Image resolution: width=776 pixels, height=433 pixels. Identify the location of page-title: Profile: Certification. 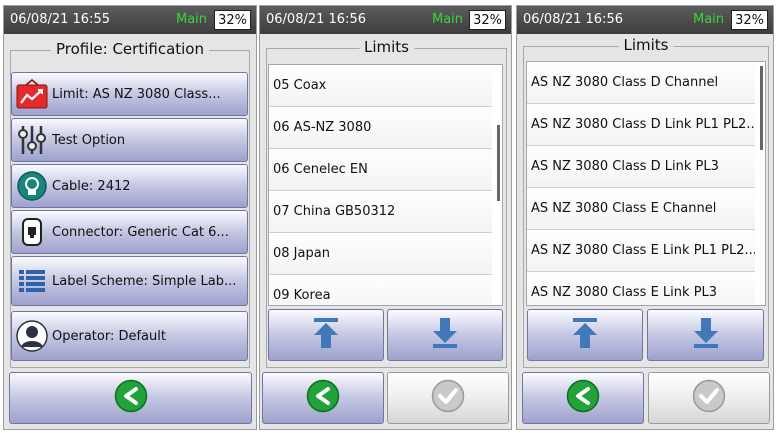
(130, 49).